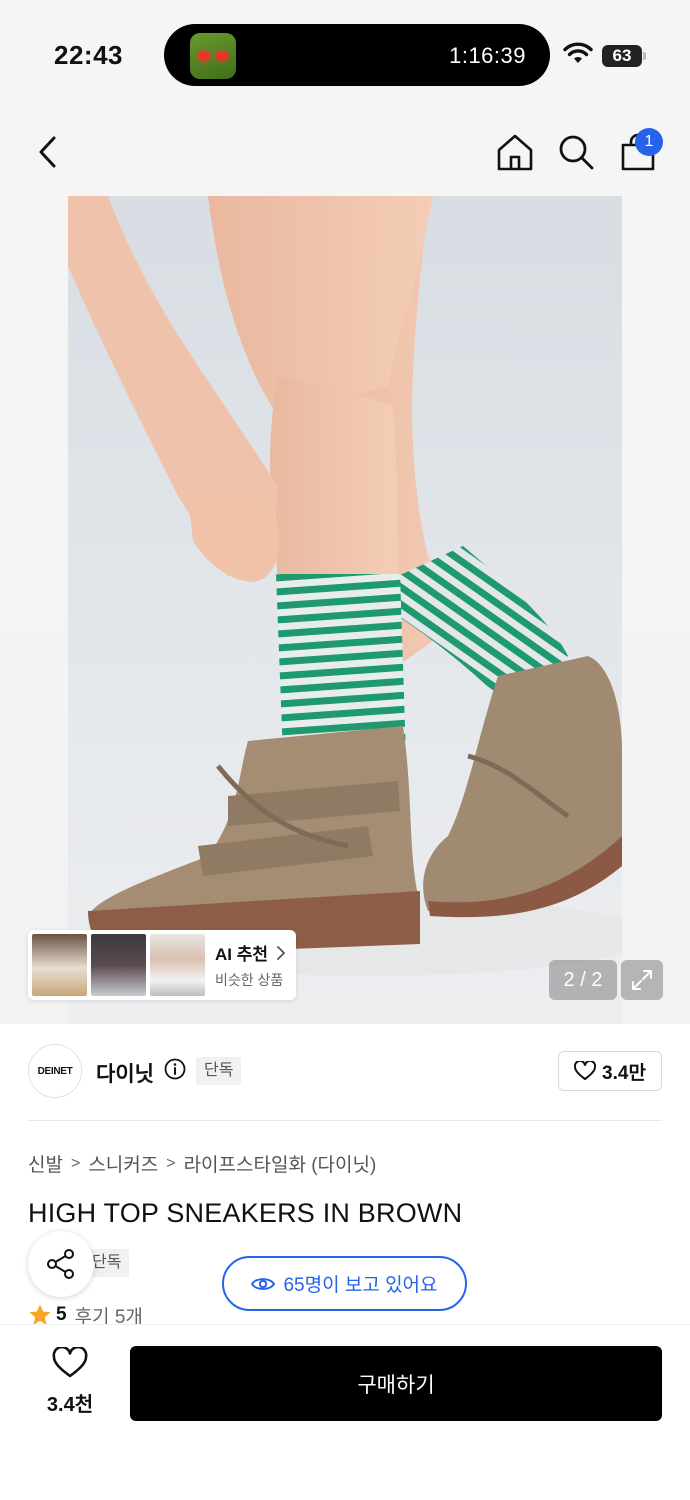  What do you see at coordinates (345, 1120) in the screenshot?
I see `divider` at bounding box center [345, 1120].